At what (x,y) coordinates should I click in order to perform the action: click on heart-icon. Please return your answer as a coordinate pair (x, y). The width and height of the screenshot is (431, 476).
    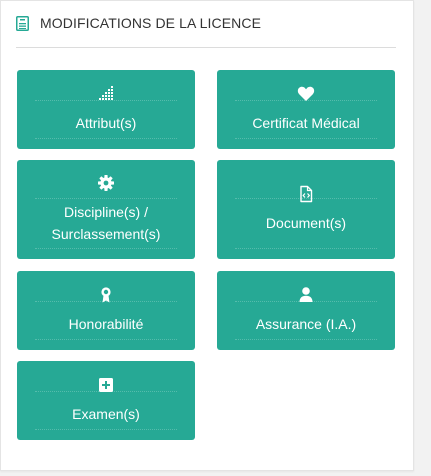
    Looking at the image, I should click on (306, 94).